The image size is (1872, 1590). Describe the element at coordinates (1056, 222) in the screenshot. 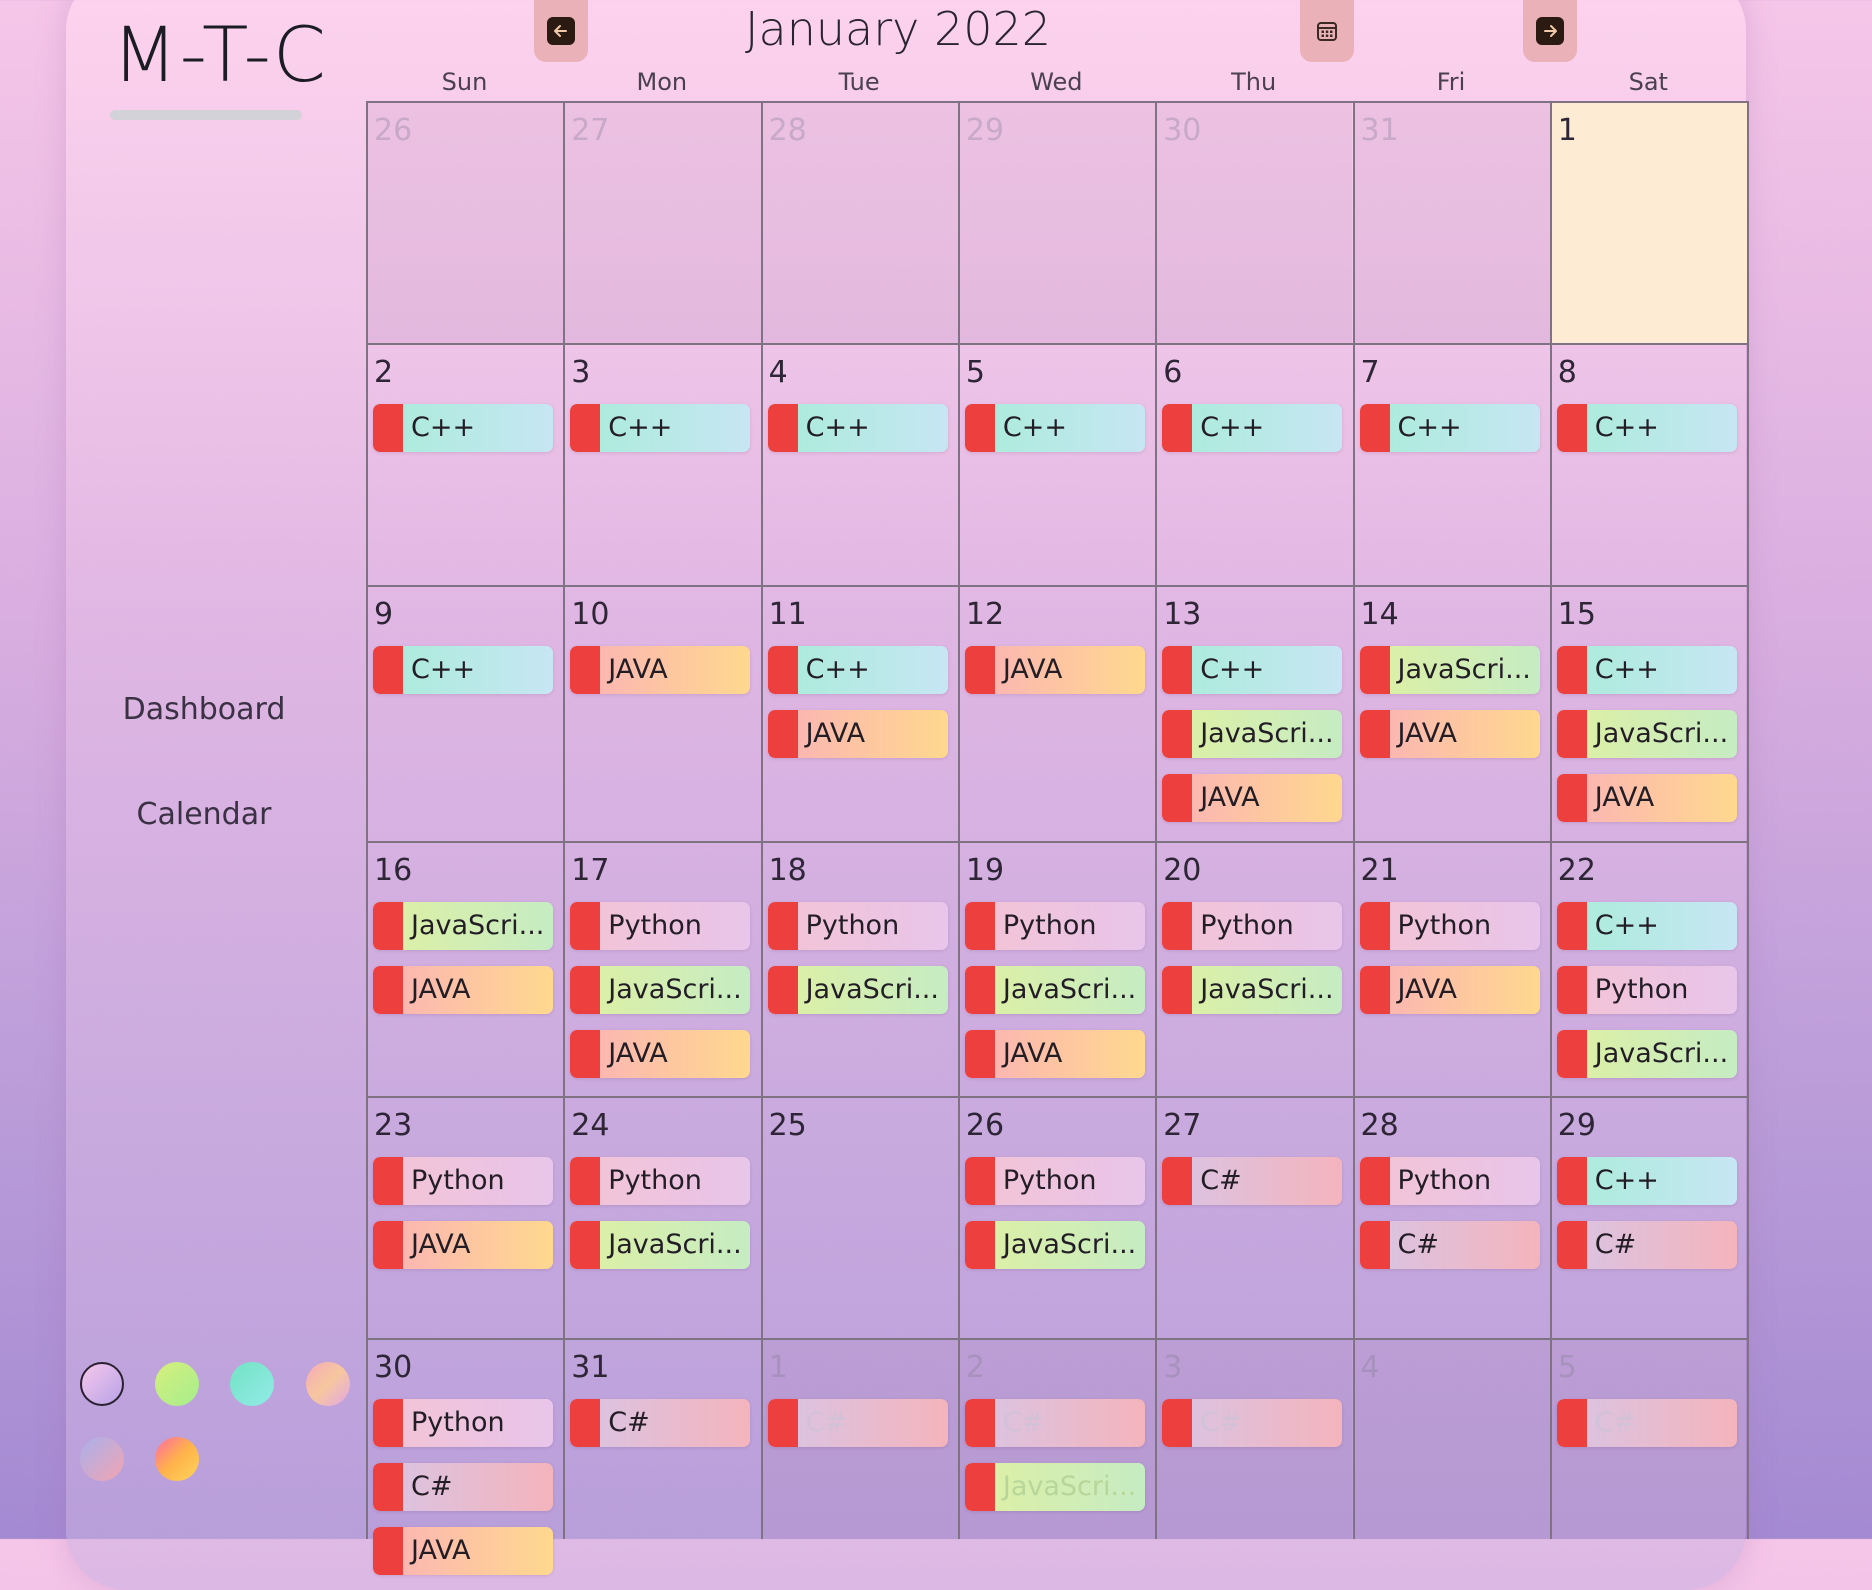

I see `day-cell: 29` at that location.